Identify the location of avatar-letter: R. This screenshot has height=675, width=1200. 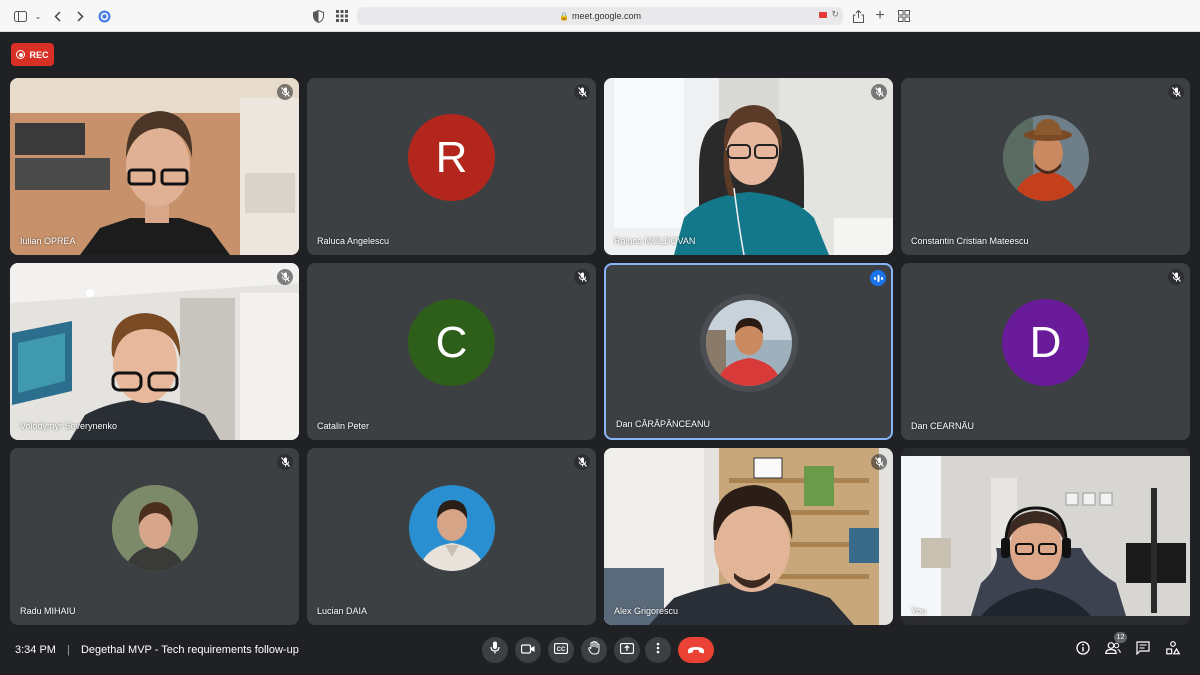
(451, 157).